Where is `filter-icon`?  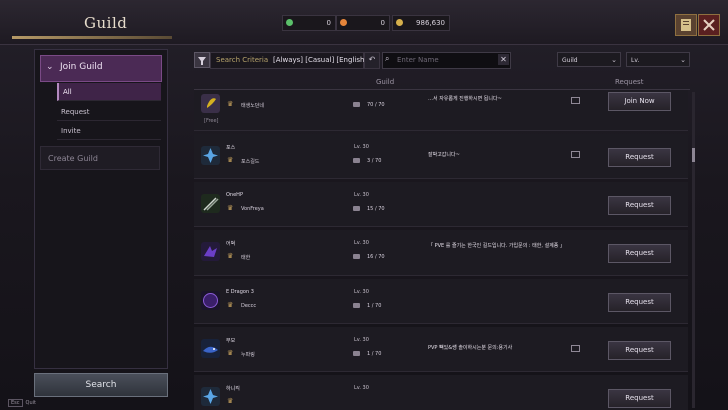 filter-icon is located at coordinates (202, 61).